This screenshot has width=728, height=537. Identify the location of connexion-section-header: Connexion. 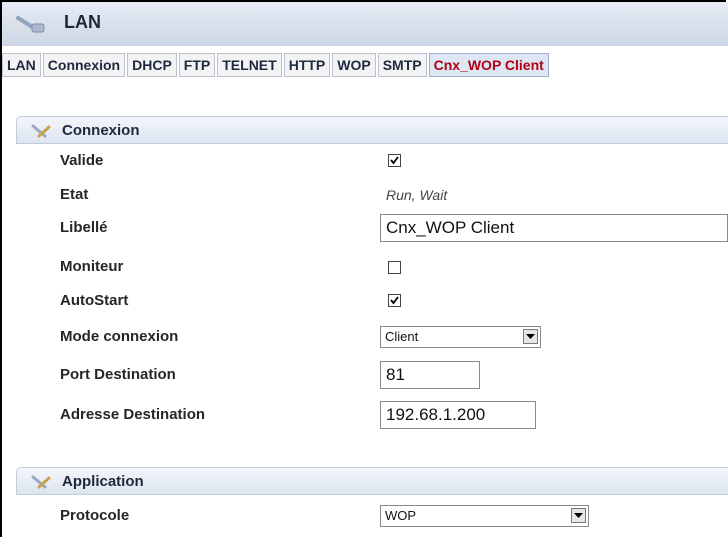
(372, 130).